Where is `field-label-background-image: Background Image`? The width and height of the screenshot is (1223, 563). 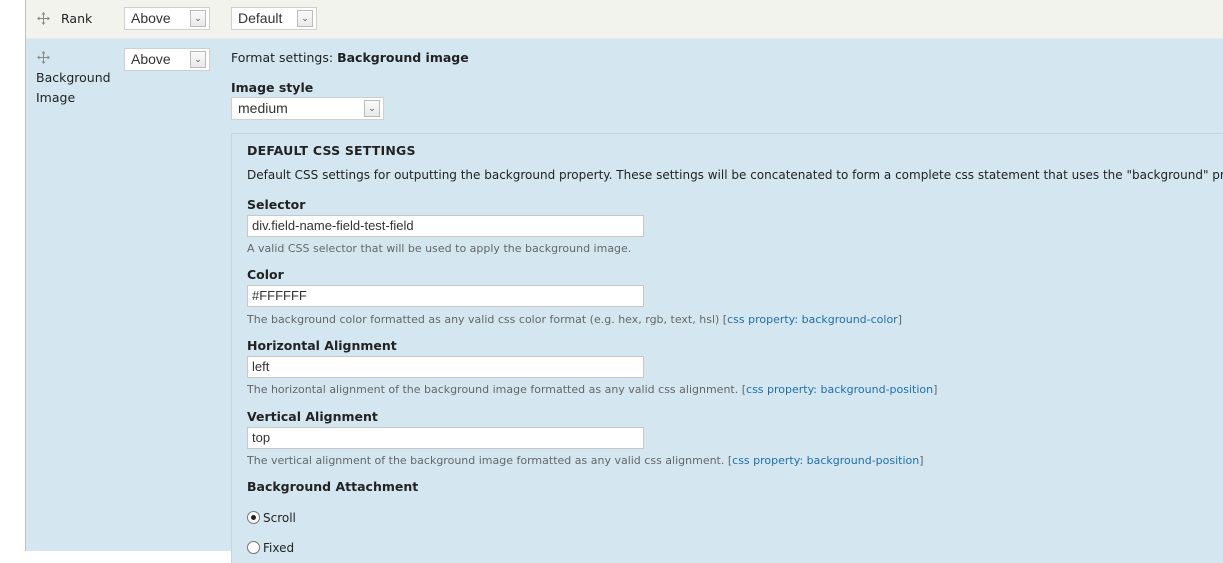
field-label-background-image: Background Image is located at coordinates (73, 87).